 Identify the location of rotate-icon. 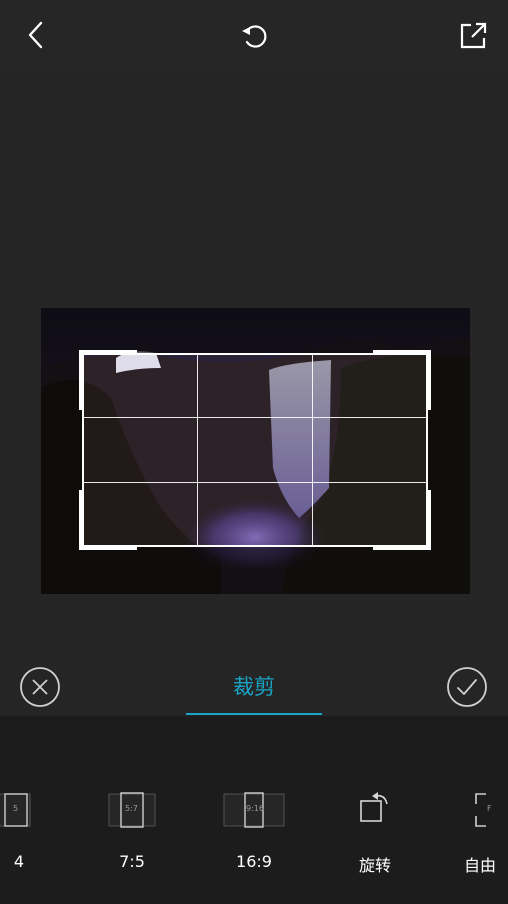
(374, 807).